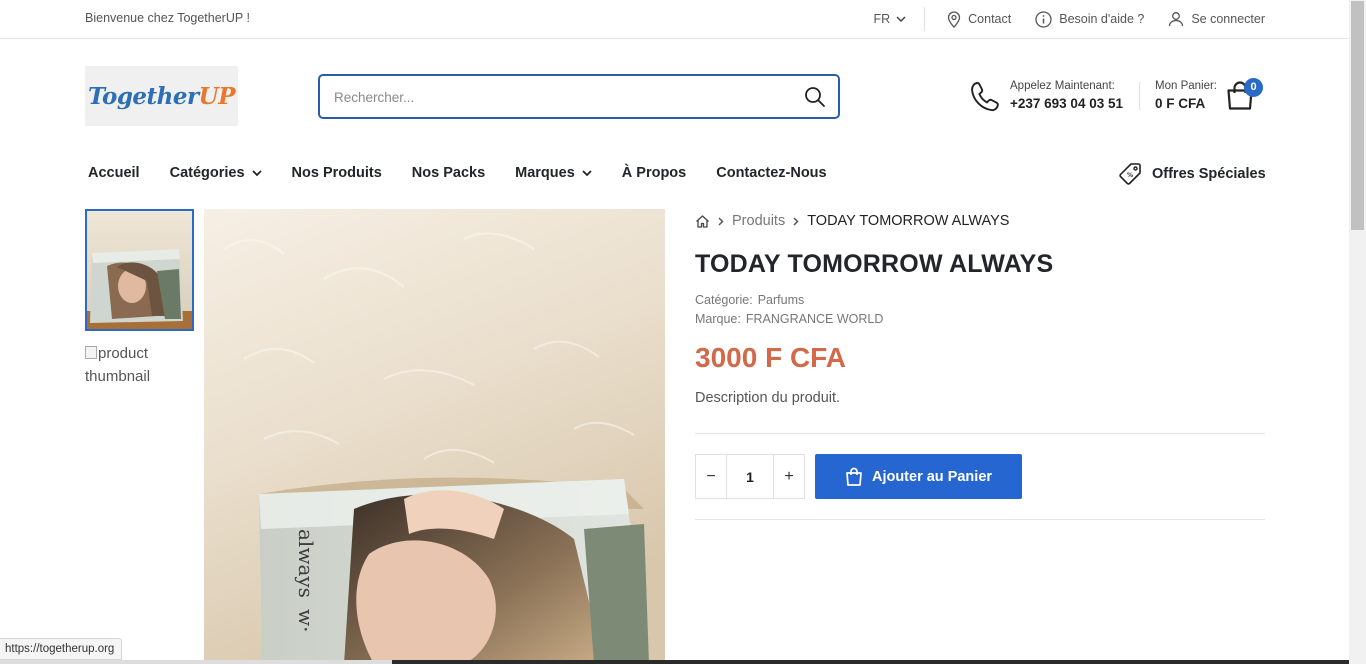  I want to click on call-label: Appelez Maintenant:, so click(1062, 86).